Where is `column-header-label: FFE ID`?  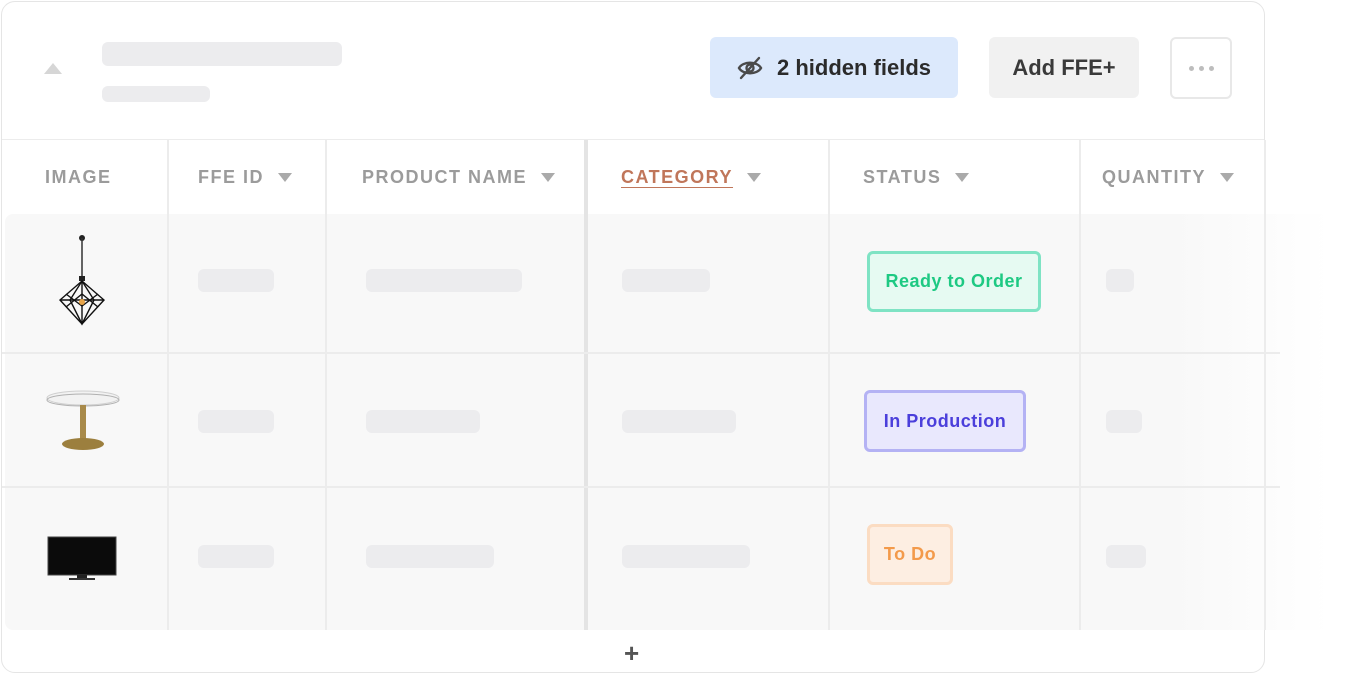
column-header-label: FFE ID is located at coordinates (231, 176).